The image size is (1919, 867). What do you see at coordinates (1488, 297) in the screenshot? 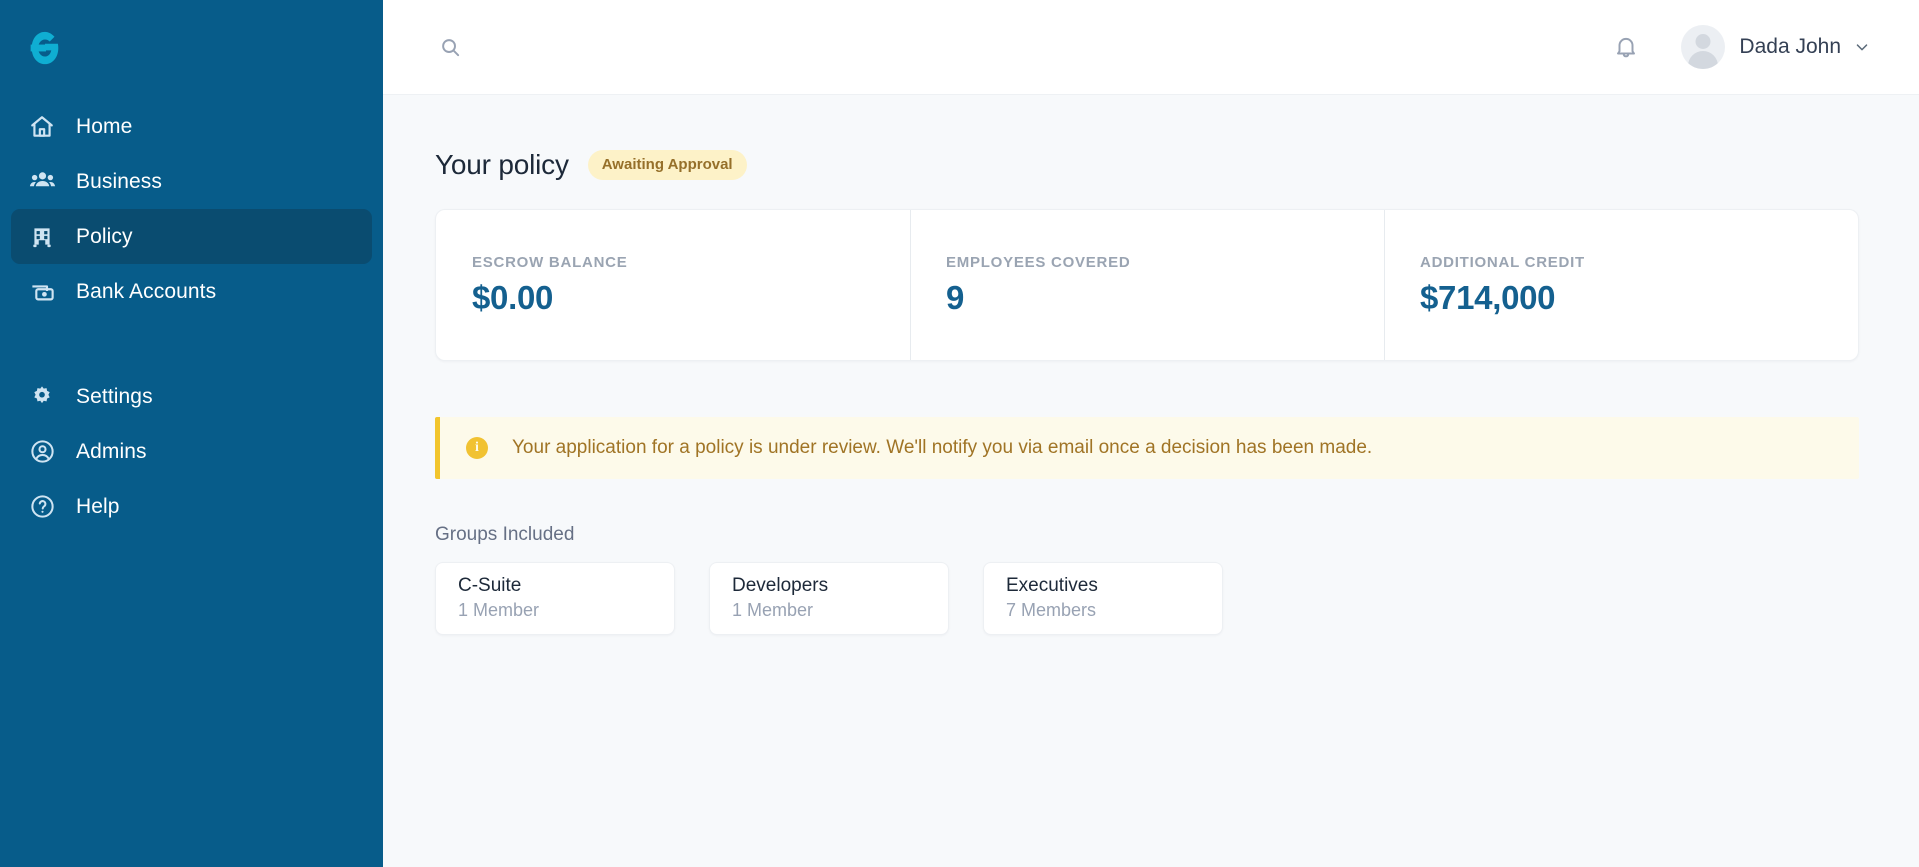
I see `stat-value: $714,000` at bounding box center [1488, 297].